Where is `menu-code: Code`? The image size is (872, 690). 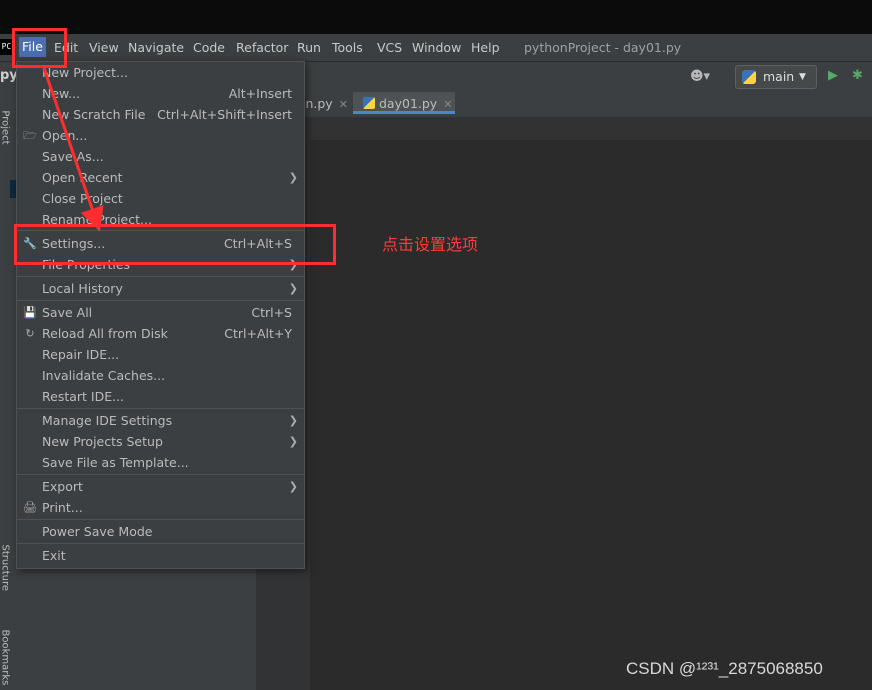 menu-code: Code is located at coordinates (209, 47).